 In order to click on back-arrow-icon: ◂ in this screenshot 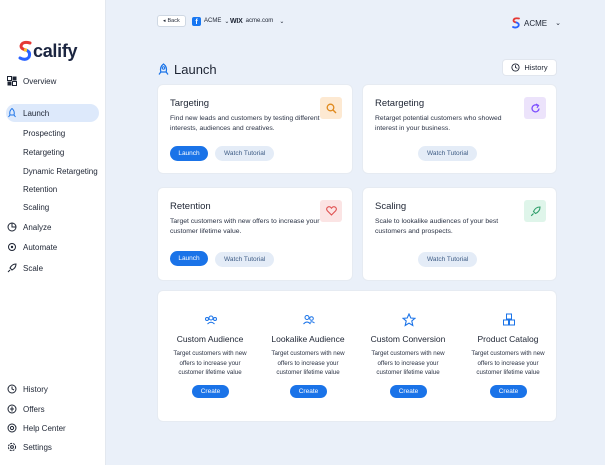, I will do `click(164, 21)`.